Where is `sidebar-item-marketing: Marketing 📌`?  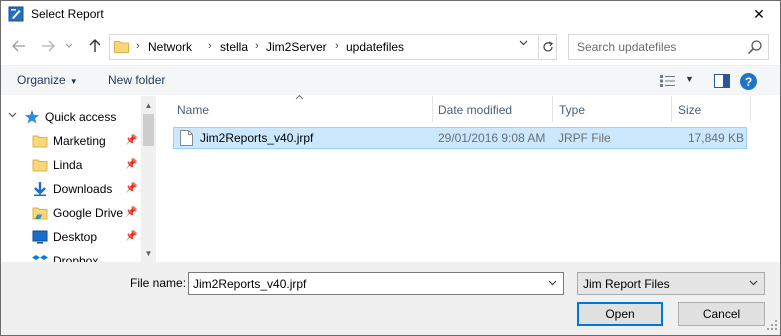
sidebar-item-marketing: Marketing 📌 is located at coordinates (71, 141).